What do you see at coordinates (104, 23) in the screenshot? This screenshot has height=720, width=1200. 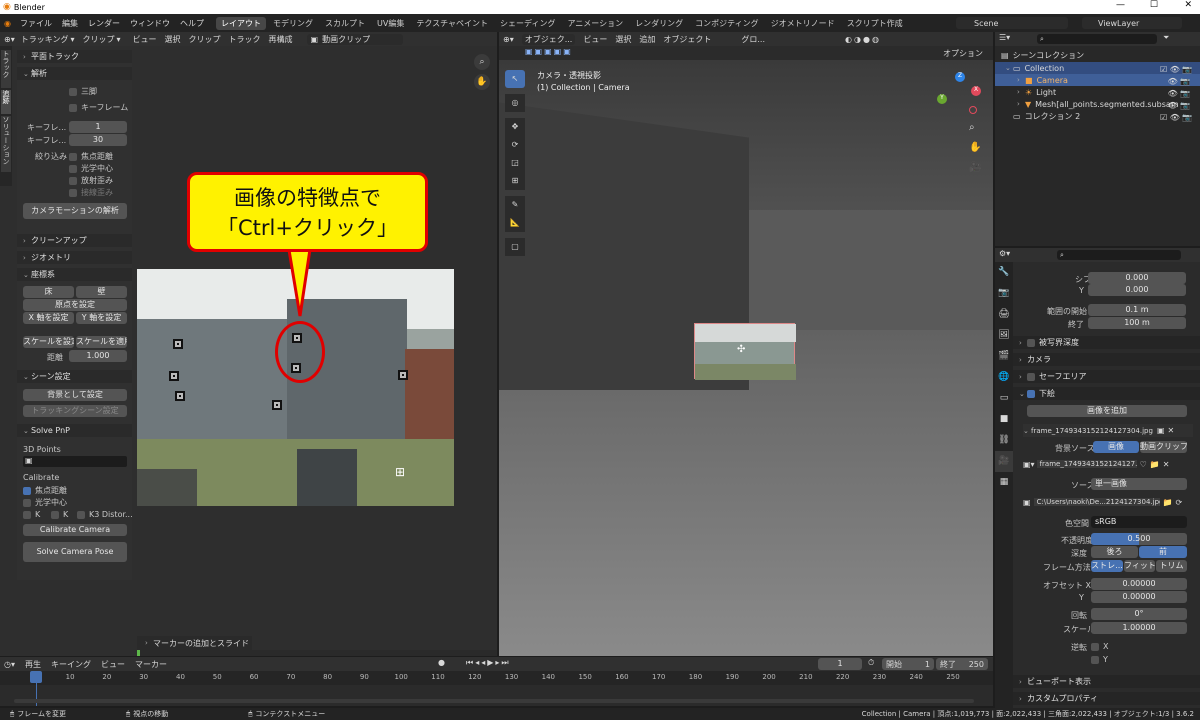 I see `menu-item-2: レンダー` at bounding box center [104, 23].